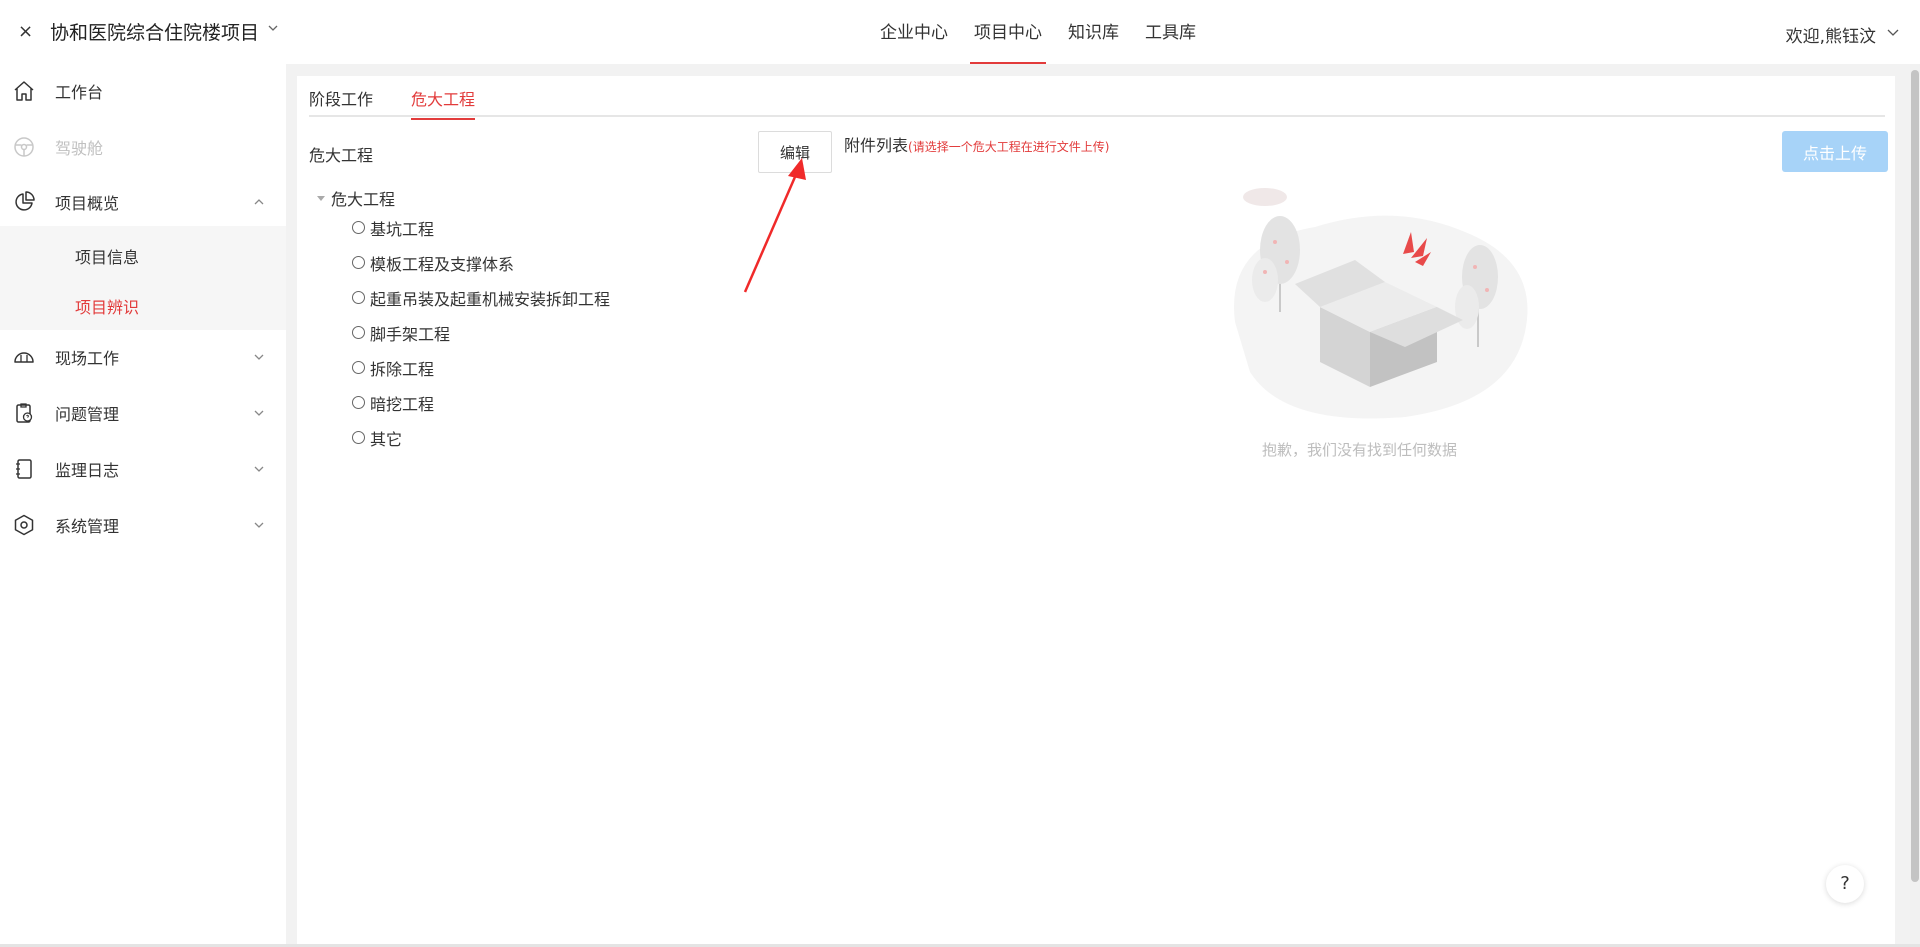 This screenshot has height=947, width=1920. What do you see at coordinates (481, 227) in the screenshot?
I see `tree-node-foundation-pit: 基坑工程` at bounding box center [481, 227].